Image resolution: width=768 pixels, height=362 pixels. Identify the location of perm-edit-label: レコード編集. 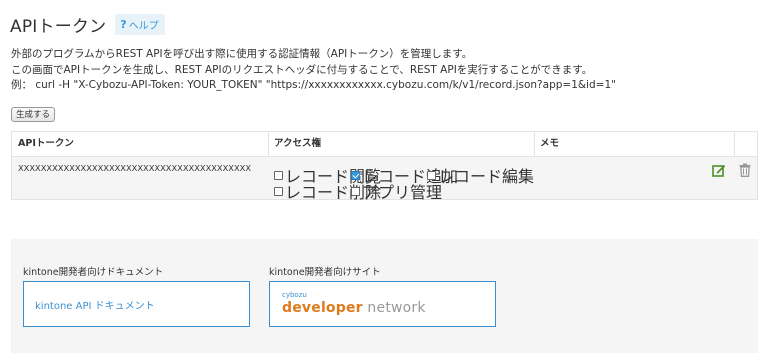
(486, 176).